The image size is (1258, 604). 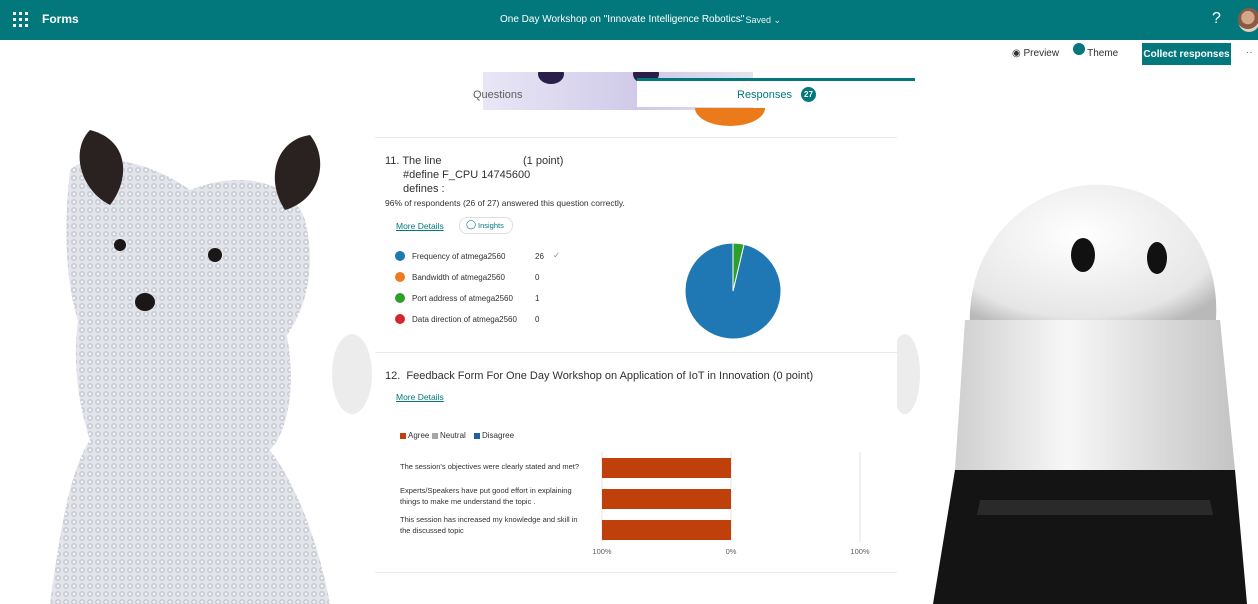 What do you see at coordinates (459, 256) in the screenshot?
I see `option-label: Frequency of atmega2560` at bounding box center [459, 256].